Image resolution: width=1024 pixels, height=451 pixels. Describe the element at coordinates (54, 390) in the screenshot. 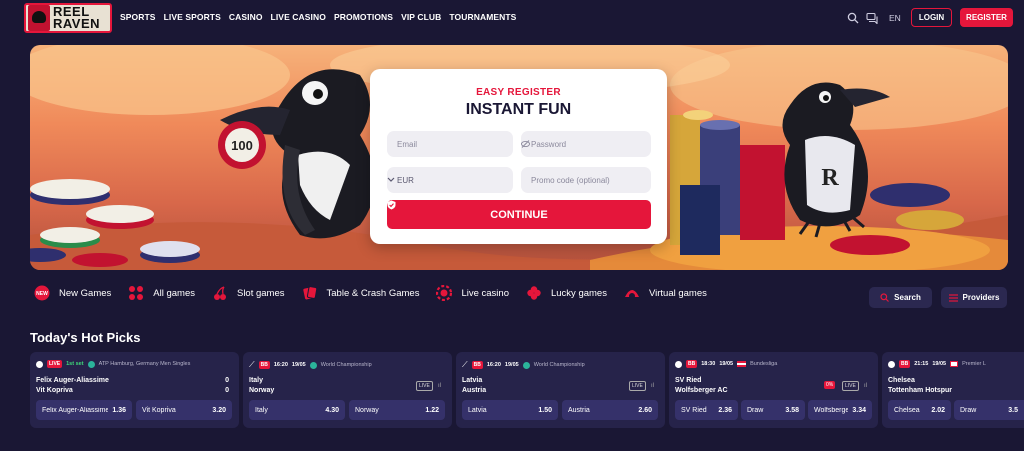

I see `team-2: Vit Kopriva` at that location.